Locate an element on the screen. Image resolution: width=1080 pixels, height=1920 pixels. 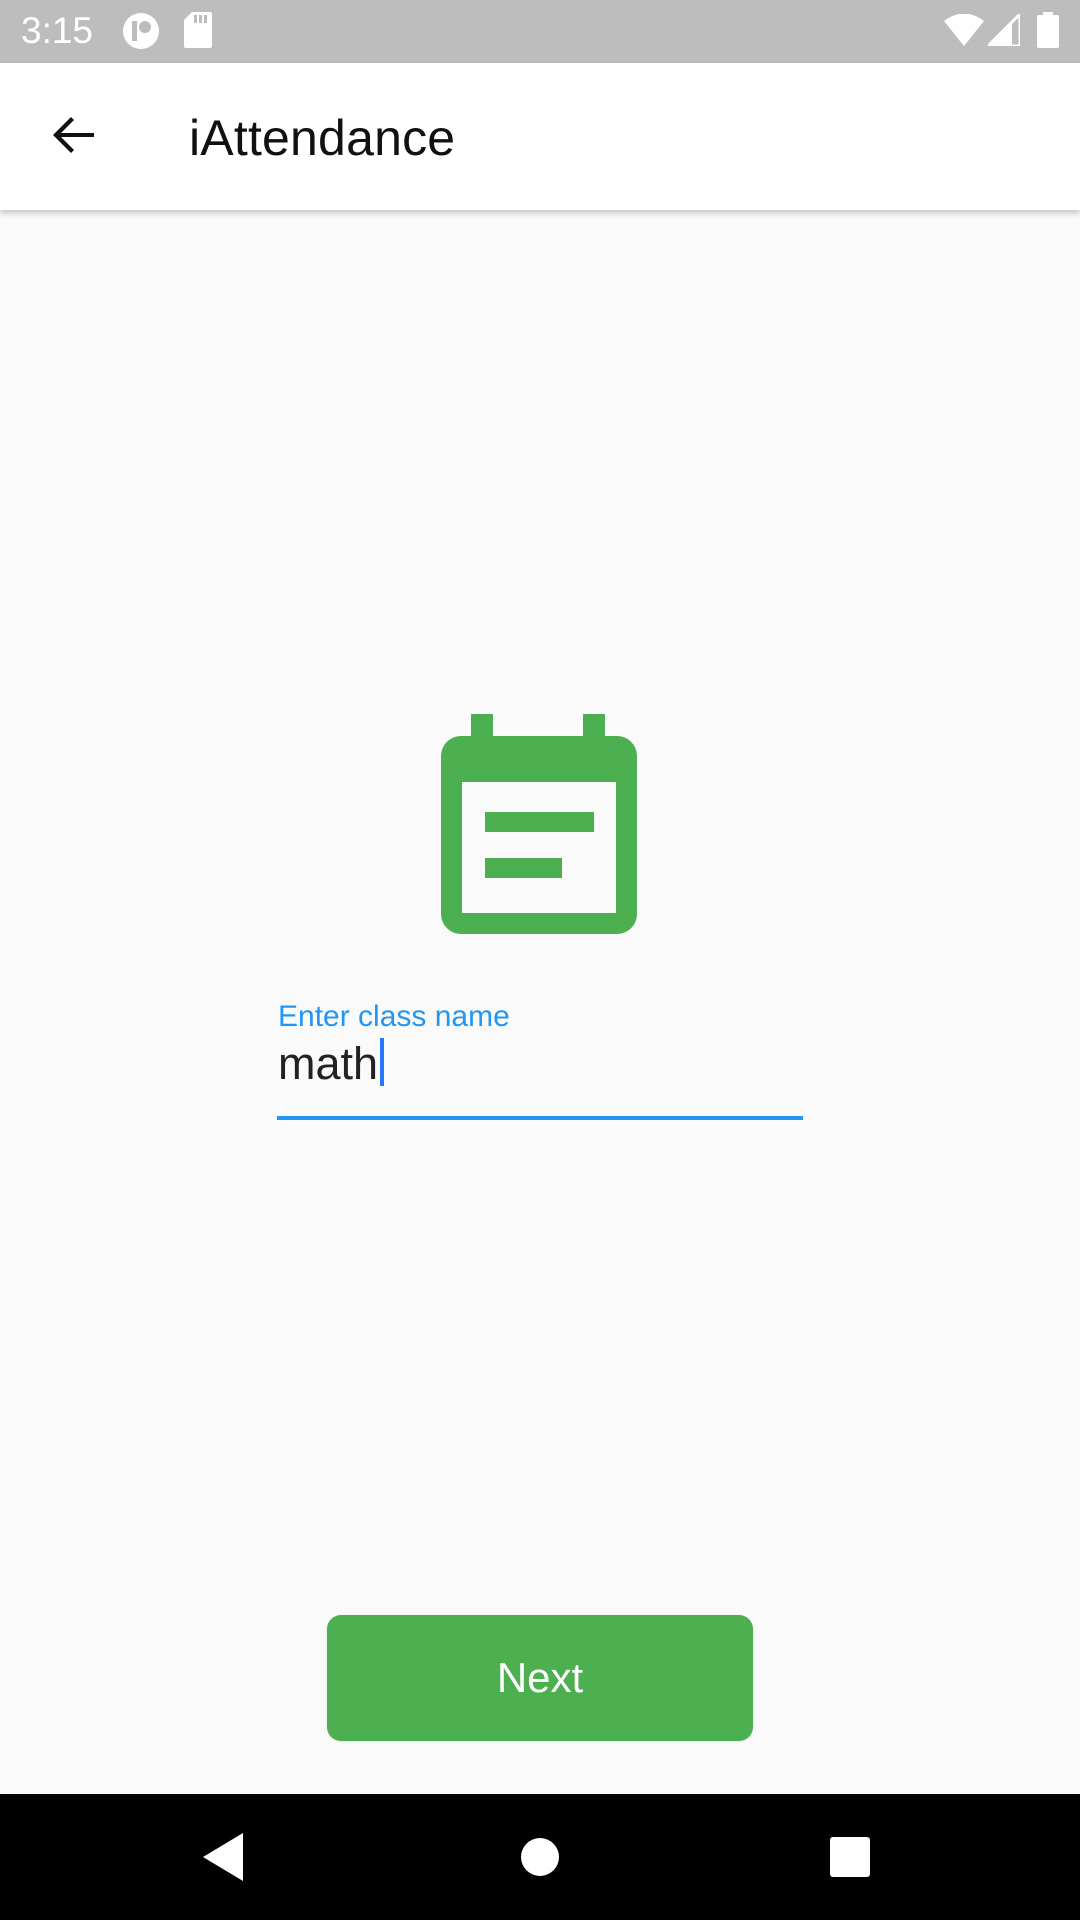
nav-recents-icon is located at coordinates (850, 1857).